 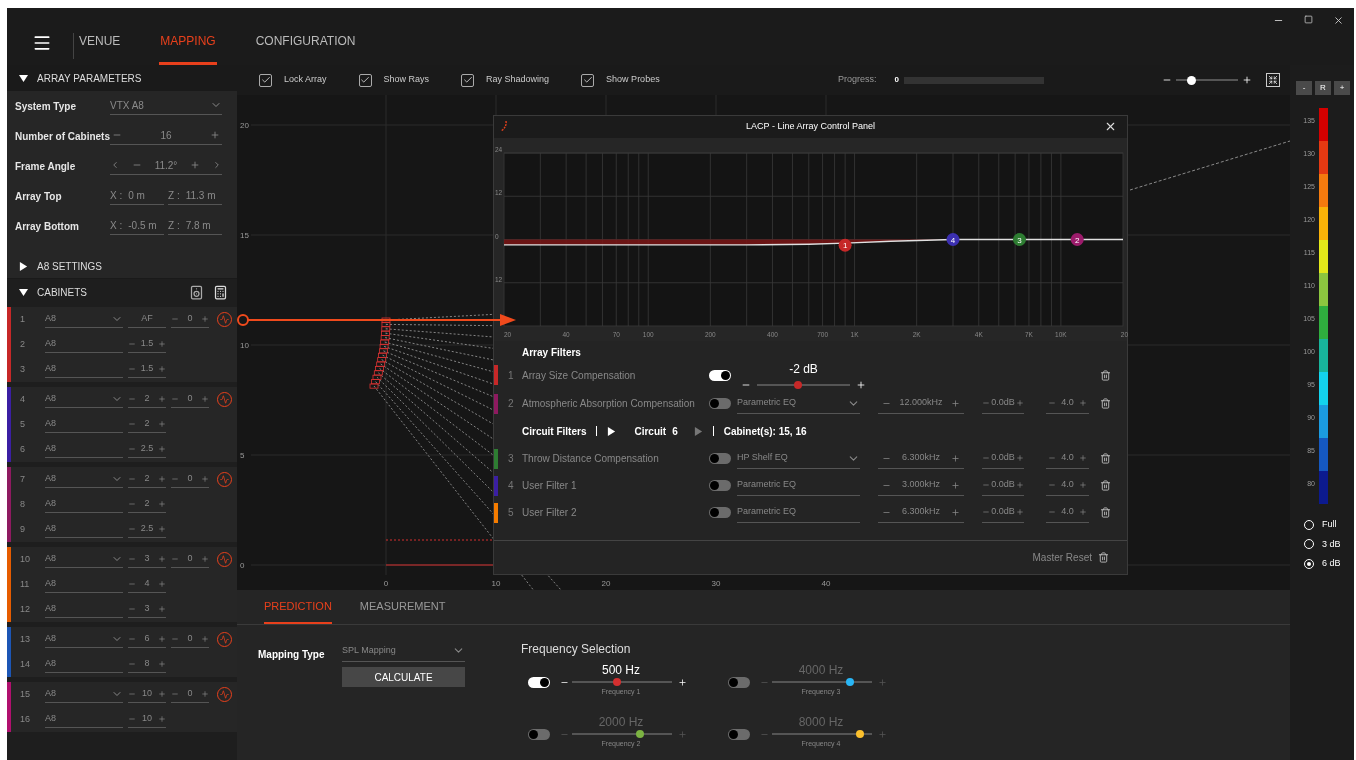 I want to click on axis-tick-label: 40, so click(x=826, y=583).